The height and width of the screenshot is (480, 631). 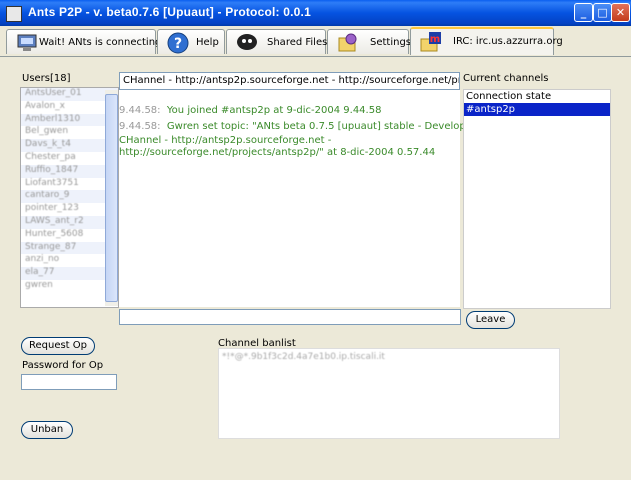 What do you see at coordinates (69, 382) in the screenshot?
I see `password-input` at bounding box center [69, 382].